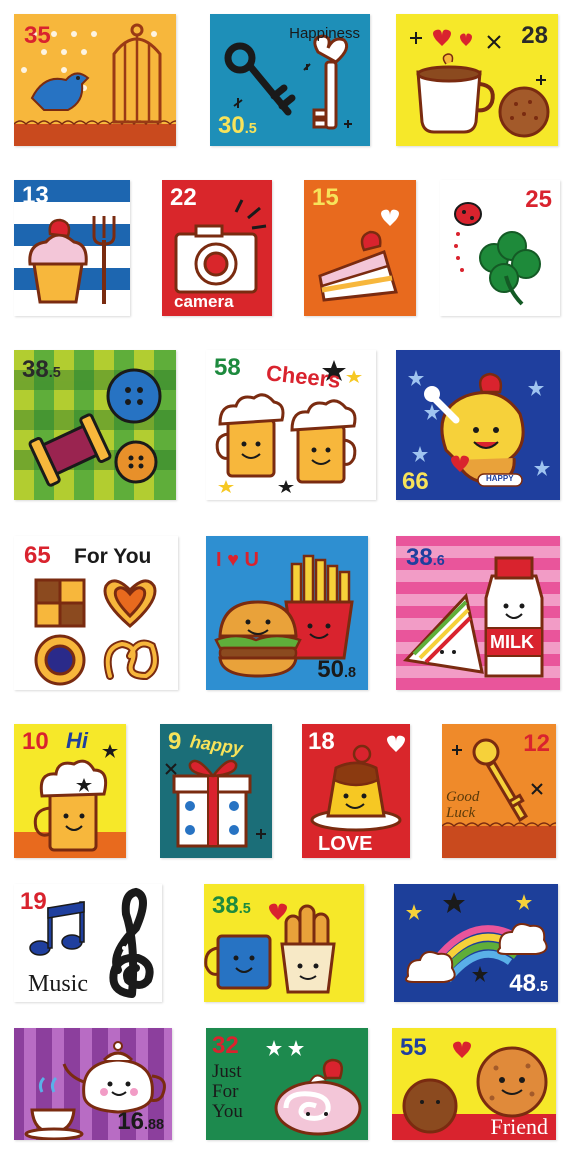 The width and height of the screenshot is (570, 1153). Describe the element at coordinates (522, 983) in the screenshot. I see `stamp-value-main: 48` at that location.